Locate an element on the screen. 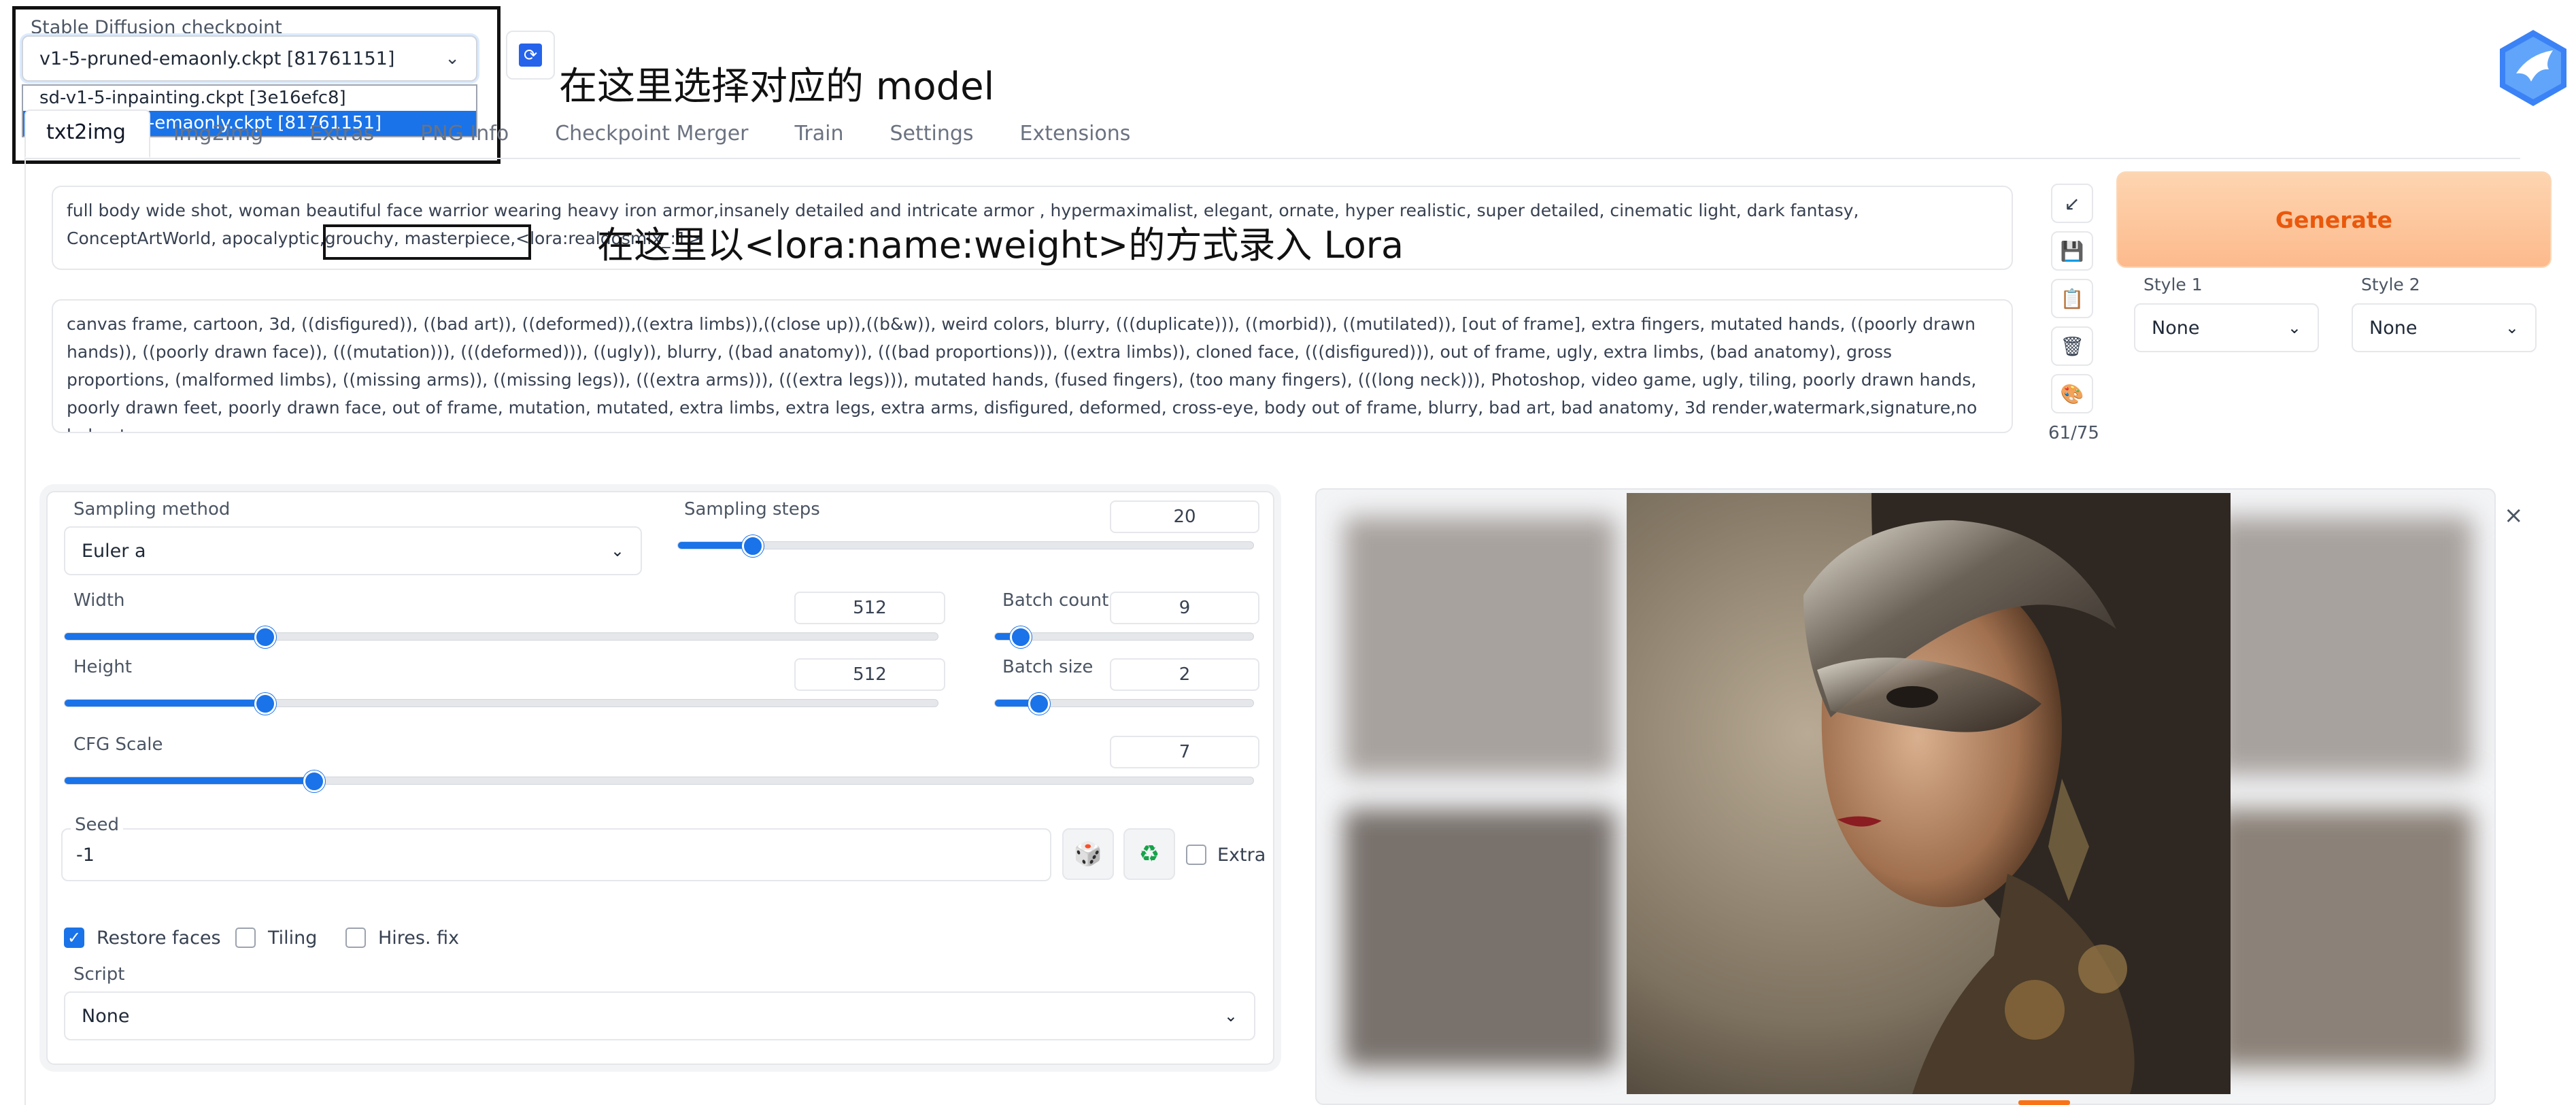 The width and height of the screenshot is (2576, 1105). tab-divider is located at coordinates (1272, 159).